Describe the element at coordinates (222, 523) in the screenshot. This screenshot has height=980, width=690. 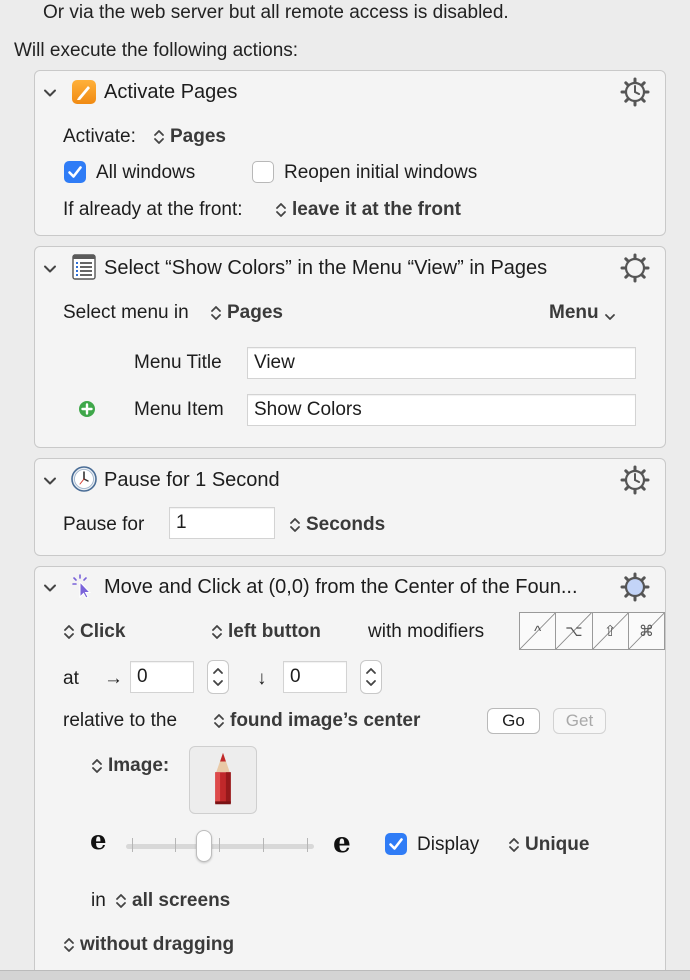
I see `pause-duration-field: 1` at that location.